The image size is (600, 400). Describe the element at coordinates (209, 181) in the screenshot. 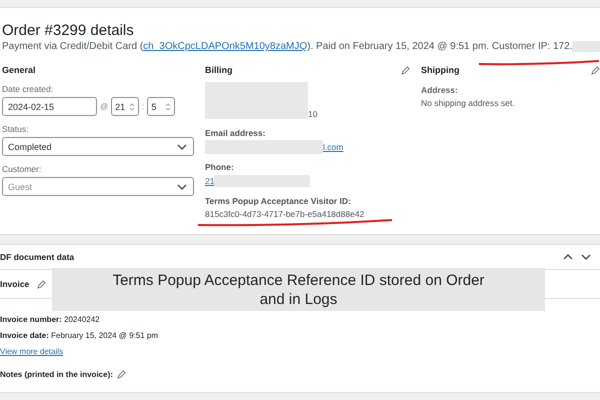

I see `phone-link: 21` at that location.